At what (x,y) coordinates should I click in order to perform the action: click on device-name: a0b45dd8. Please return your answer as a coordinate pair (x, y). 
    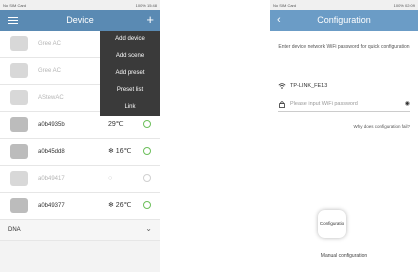
    Looking at the image, I should click on (51, 152).